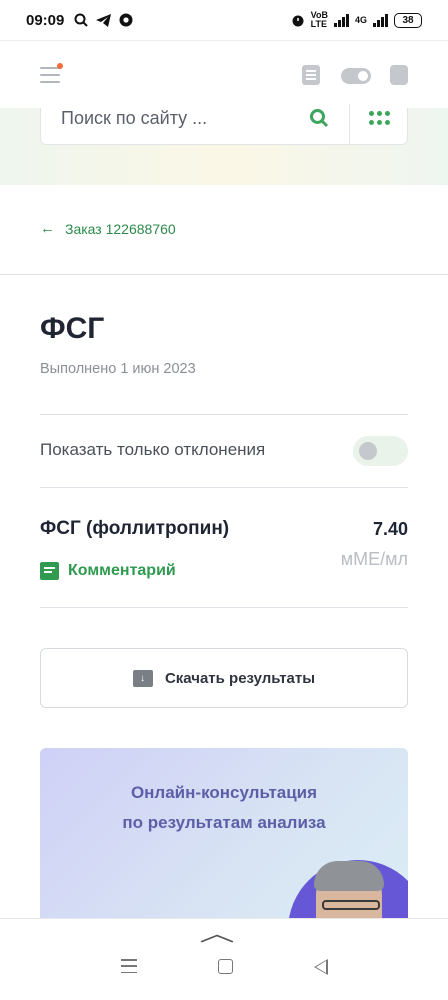 This screenshot has width=448, height=1000. Describe the element at coordinates (349, 124) in the screenshot. I see `search-divider` at that location.